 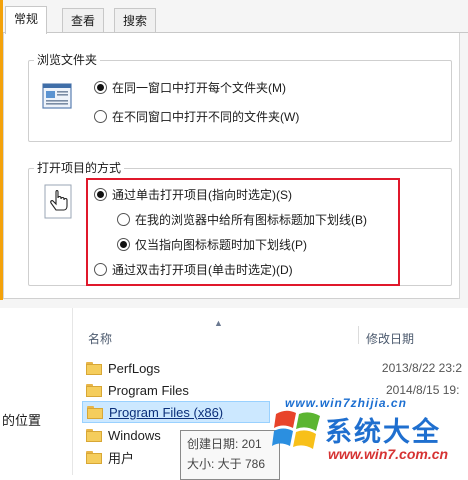 What do you see at coordinates (202, 270) in the screenshot?
I see `radio-double-click-label: 通过双击打开项目(单击时选定)(D)` at bounding box center [202, 270].